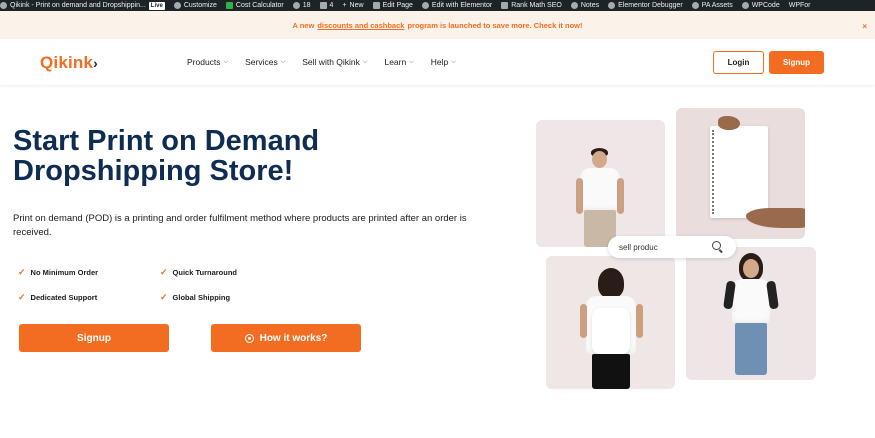 The image size is (875, 438). Describe the element at coordinates (204, 62) in the screenshot. I see `nav-products-label: Products` at that location.